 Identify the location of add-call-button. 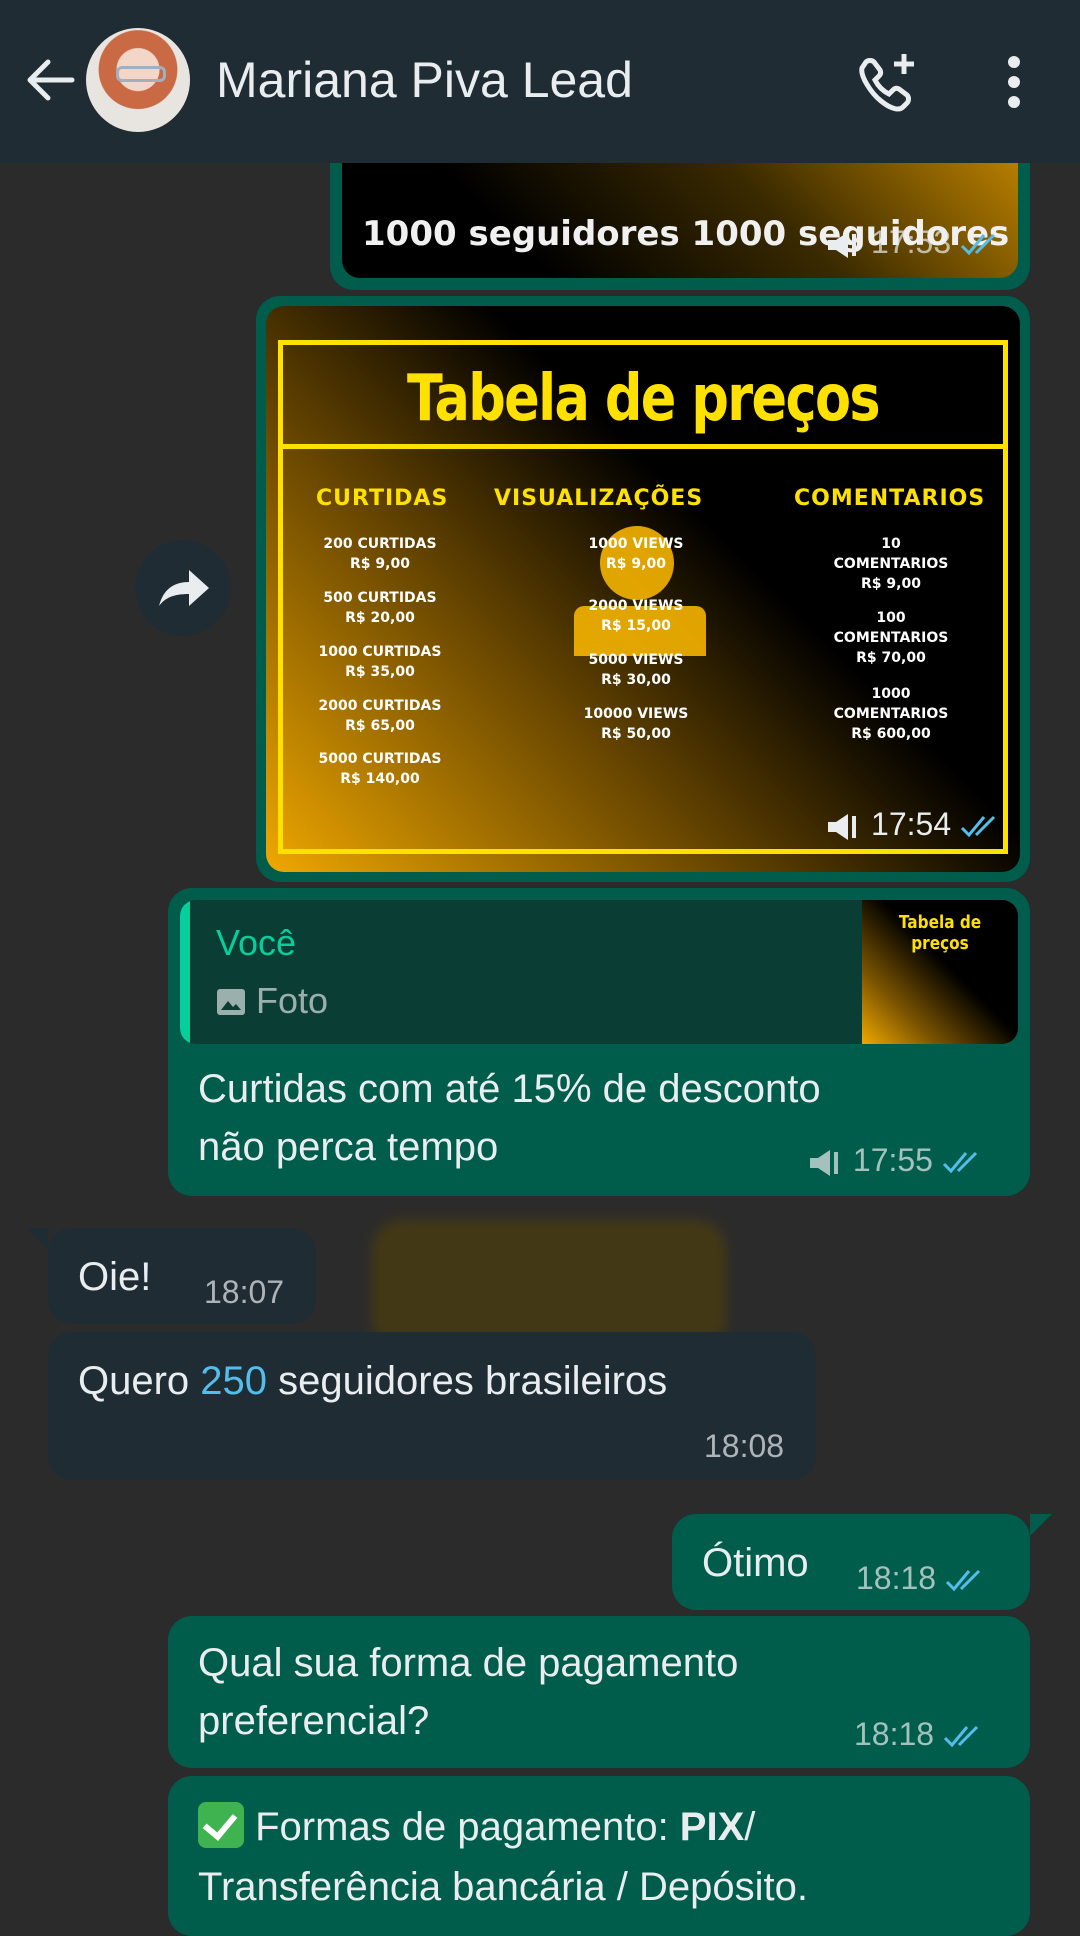
(888, 82).